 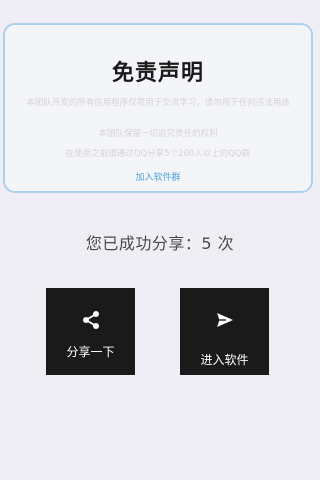 I want to click on share-button: 分享一下, so click(x=90, y=331).